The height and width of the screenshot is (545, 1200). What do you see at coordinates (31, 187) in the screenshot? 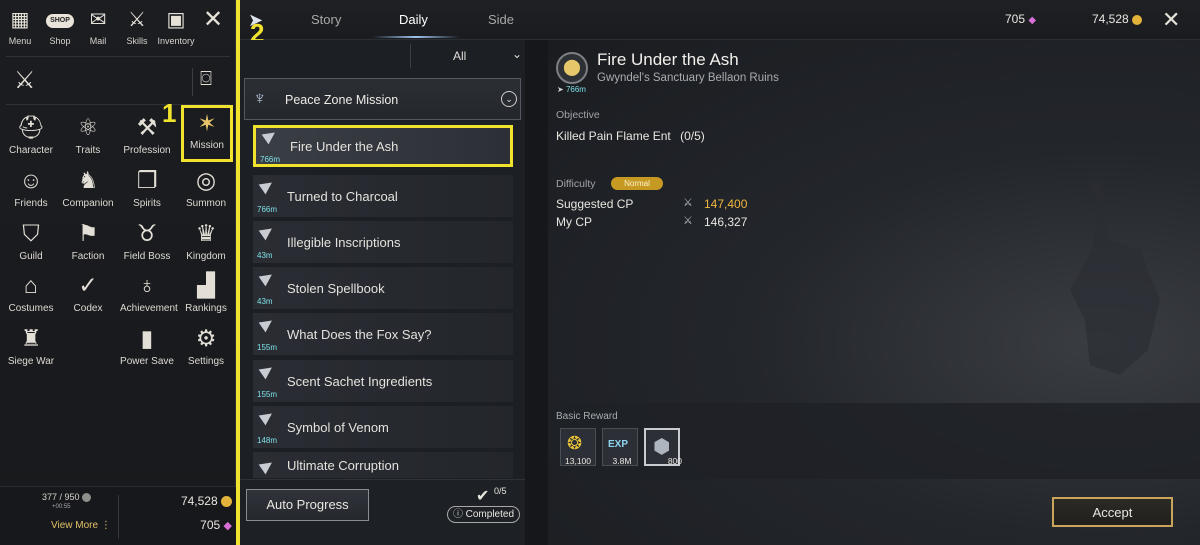
I see `menu-friends: ☺ Friends` at bounding box center [31, 187].